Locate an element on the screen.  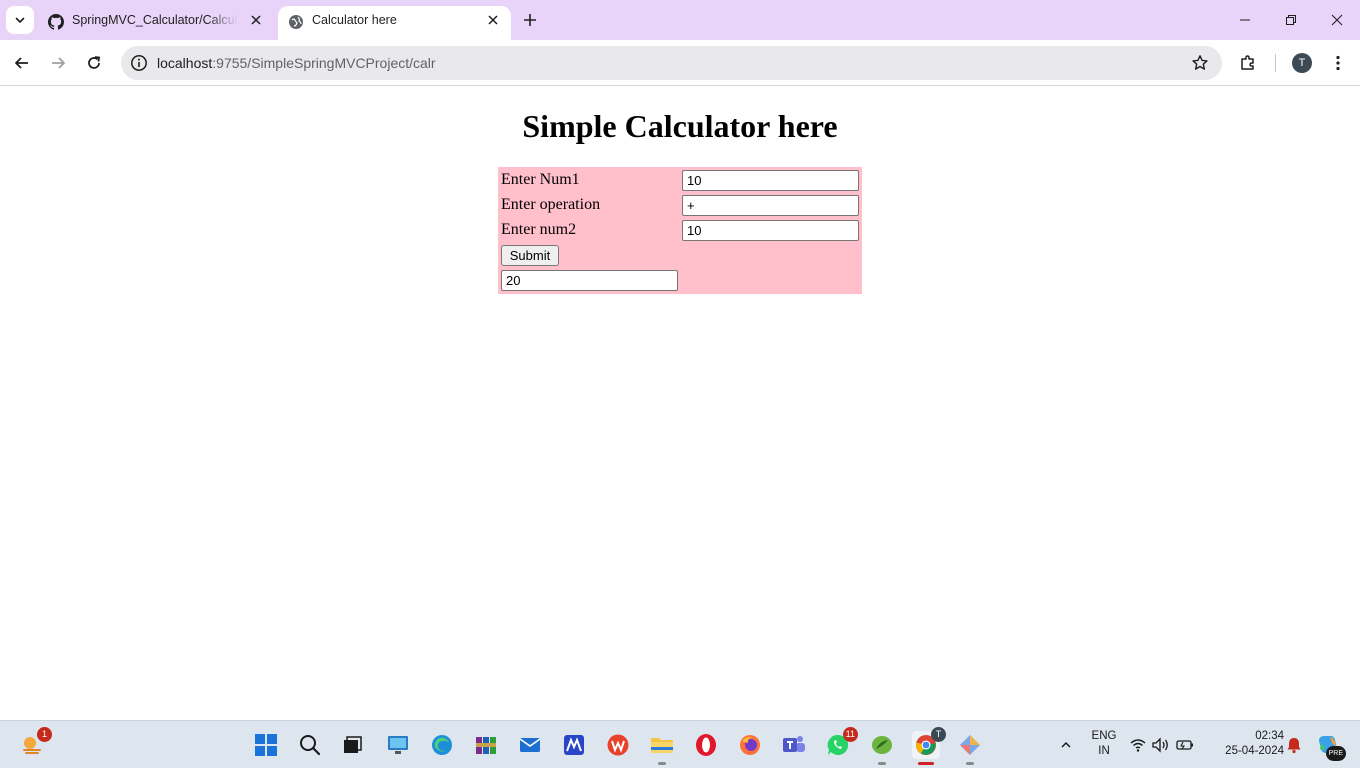
tab-search-button is located at coordinates (20, 20).